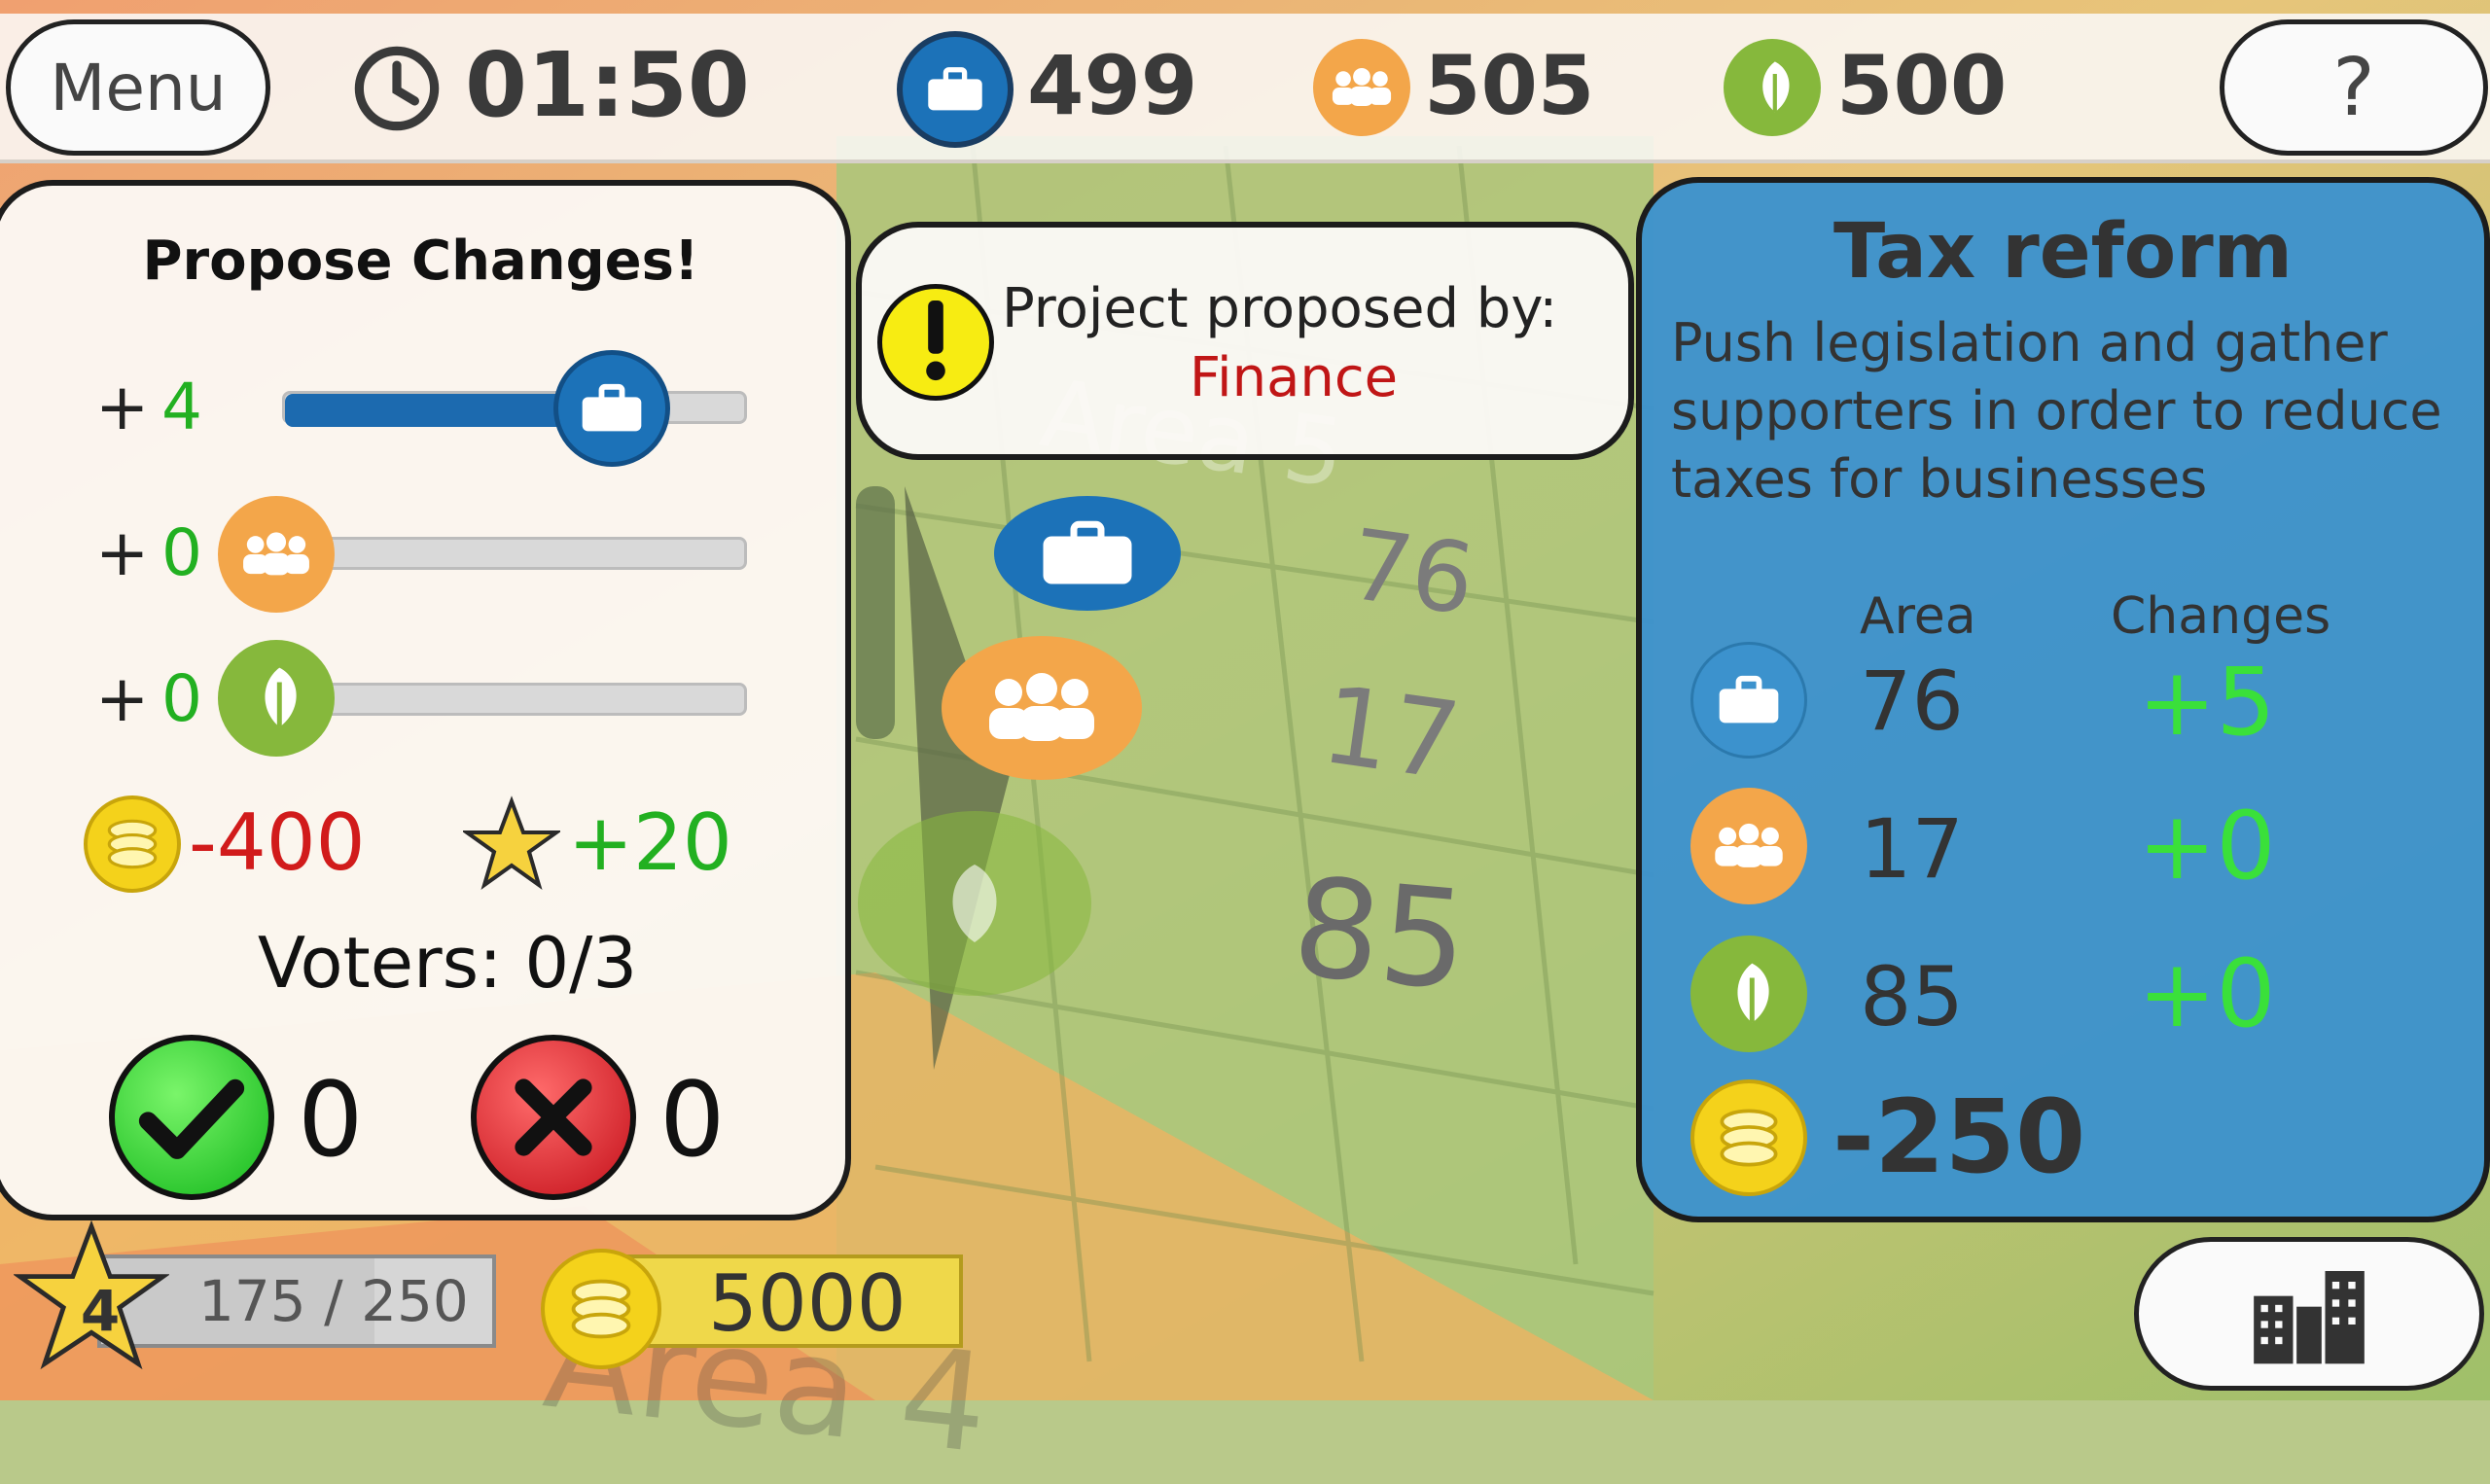 This screenshot has width=2490, height=1484. I want to click on policy-environment-icon, so click(1748, 994).